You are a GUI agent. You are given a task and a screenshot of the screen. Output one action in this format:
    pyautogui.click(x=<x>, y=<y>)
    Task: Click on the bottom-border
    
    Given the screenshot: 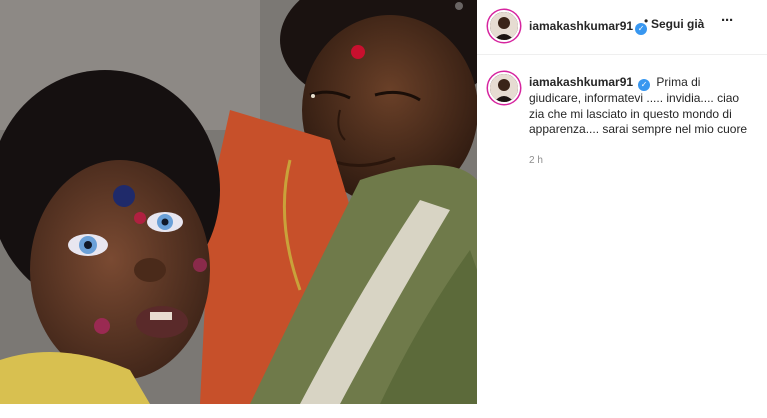 What is the action you would take?
    pyautogui.click(x=383, y=411)
    